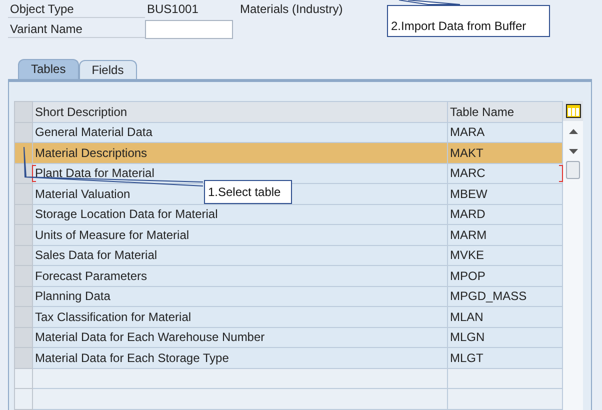 The width and height of the screenshot is (602, 410). What do you see at coordinates (76, 9) in the screenshot?
I see `field-label: Object Type` at bounding box center [76, 9].